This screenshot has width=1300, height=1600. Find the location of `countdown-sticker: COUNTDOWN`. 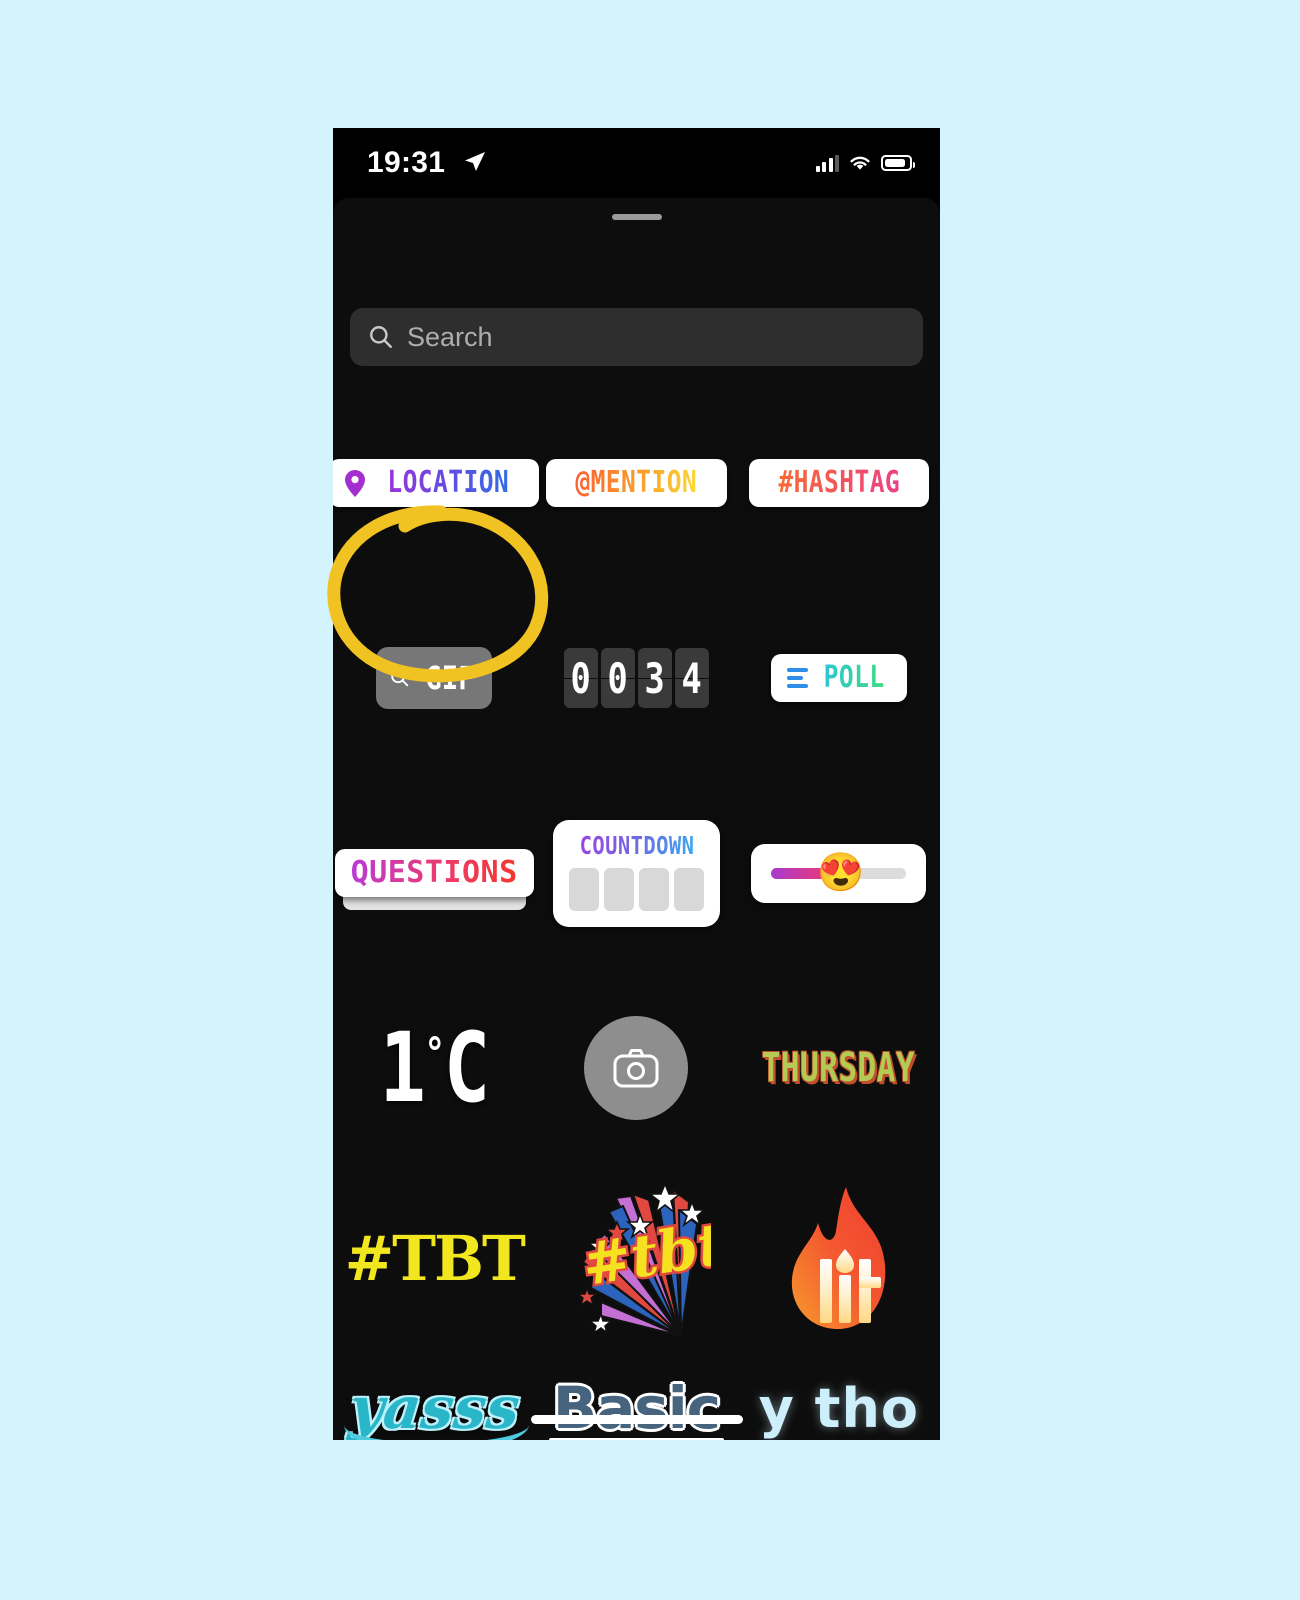

countdown-sticker: COUNTDOWN is located at coordinates (636, 873).